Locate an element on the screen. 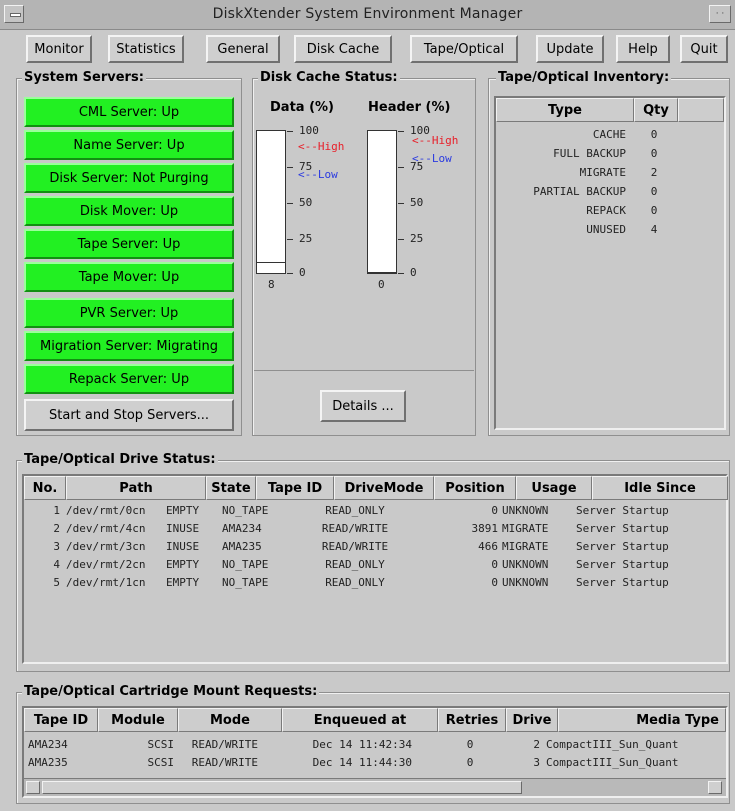  drive-position: 3891 is located at coordinates (485, 528).